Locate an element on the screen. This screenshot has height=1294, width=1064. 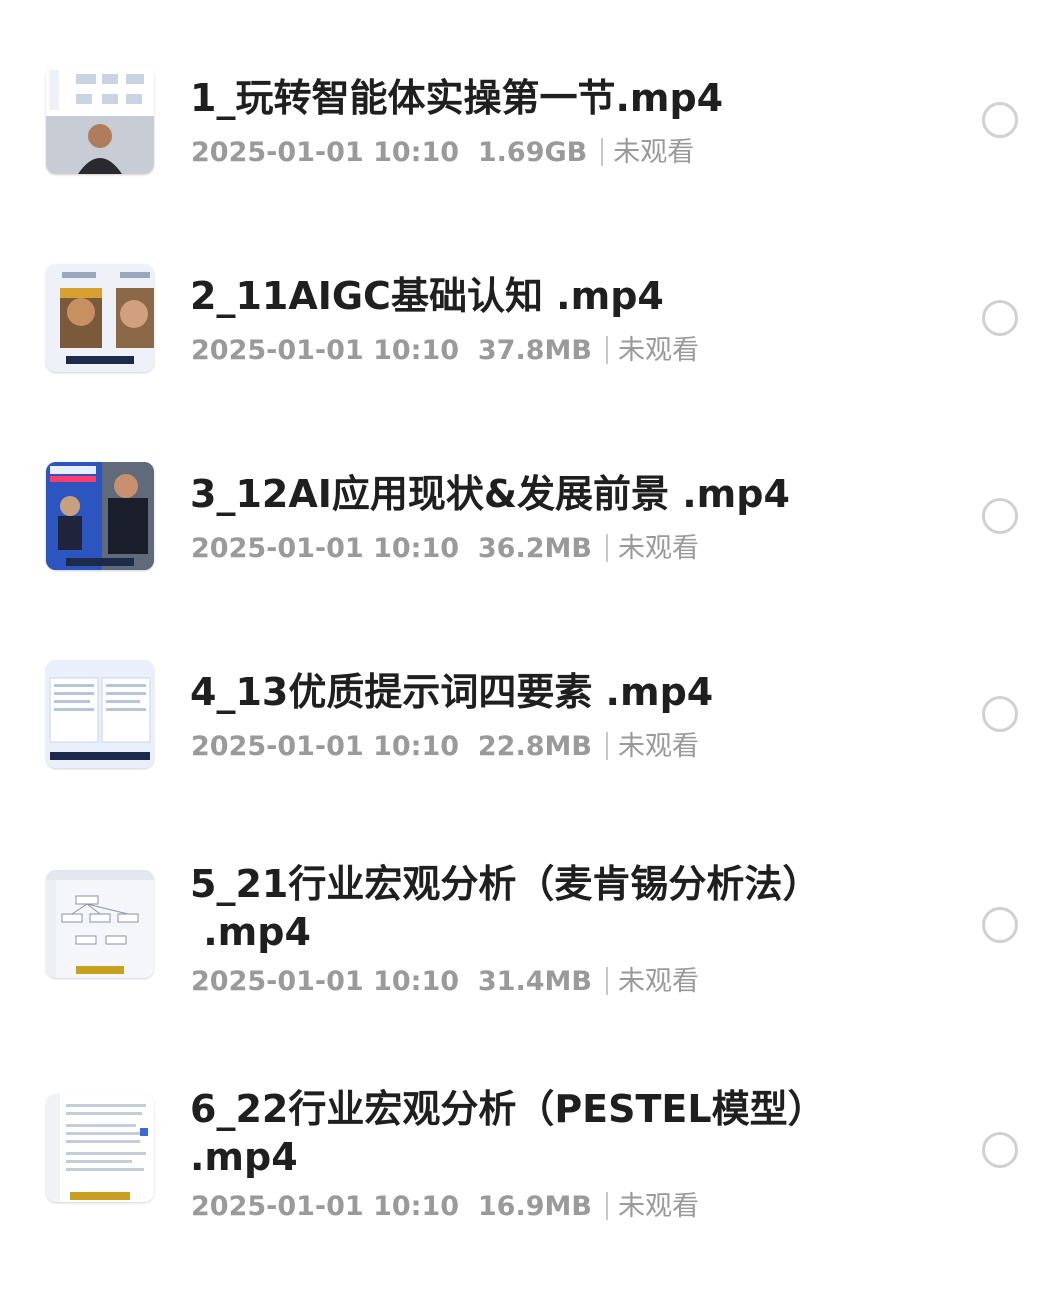
file-name: 4_13优质提示词四要素 .mp4 is located at coordinates (530, 692).